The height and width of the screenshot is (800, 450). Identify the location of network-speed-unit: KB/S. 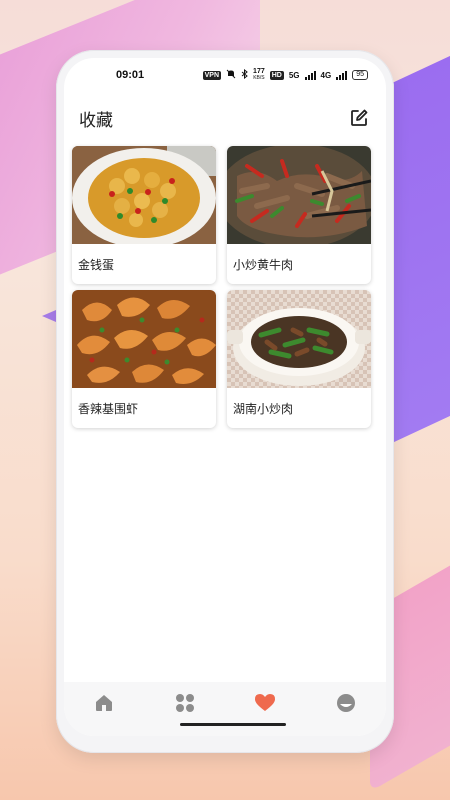
(259, 78).